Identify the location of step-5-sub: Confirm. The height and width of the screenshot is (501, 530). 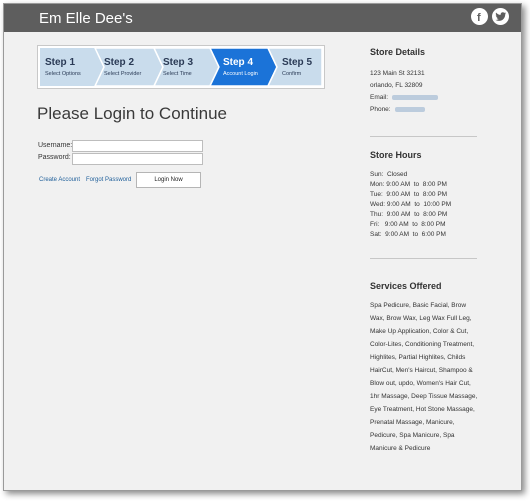
(292, 74).